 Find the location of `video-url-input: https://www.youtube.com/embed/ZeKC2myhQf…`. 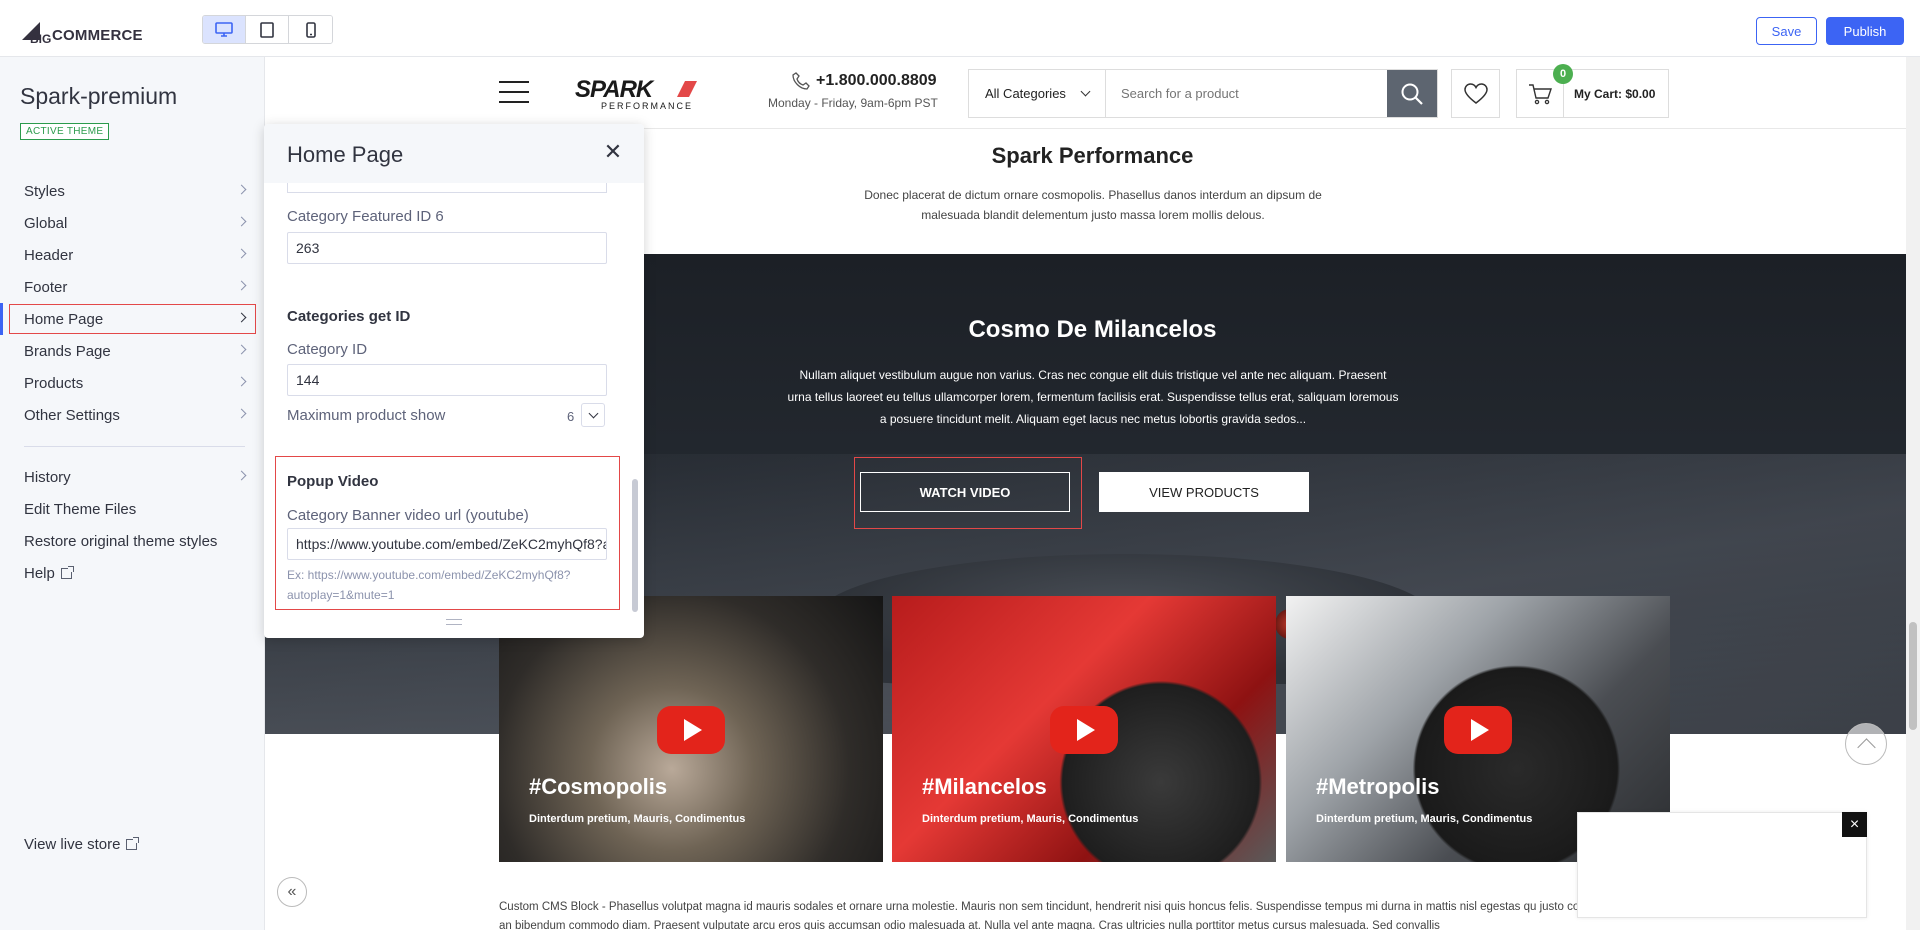

video-url-input: https://www.youtube.com/embed/ZeKC2myhQf… is located at coordinates (447, 544).